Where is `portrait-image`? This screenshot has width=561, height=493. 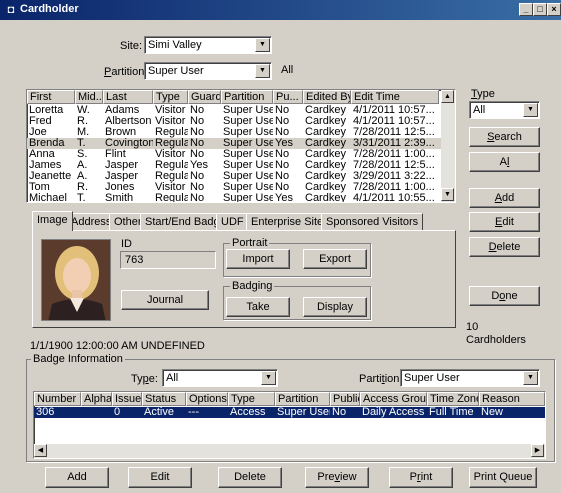 portrait-image is located at coordinates (76, 280).